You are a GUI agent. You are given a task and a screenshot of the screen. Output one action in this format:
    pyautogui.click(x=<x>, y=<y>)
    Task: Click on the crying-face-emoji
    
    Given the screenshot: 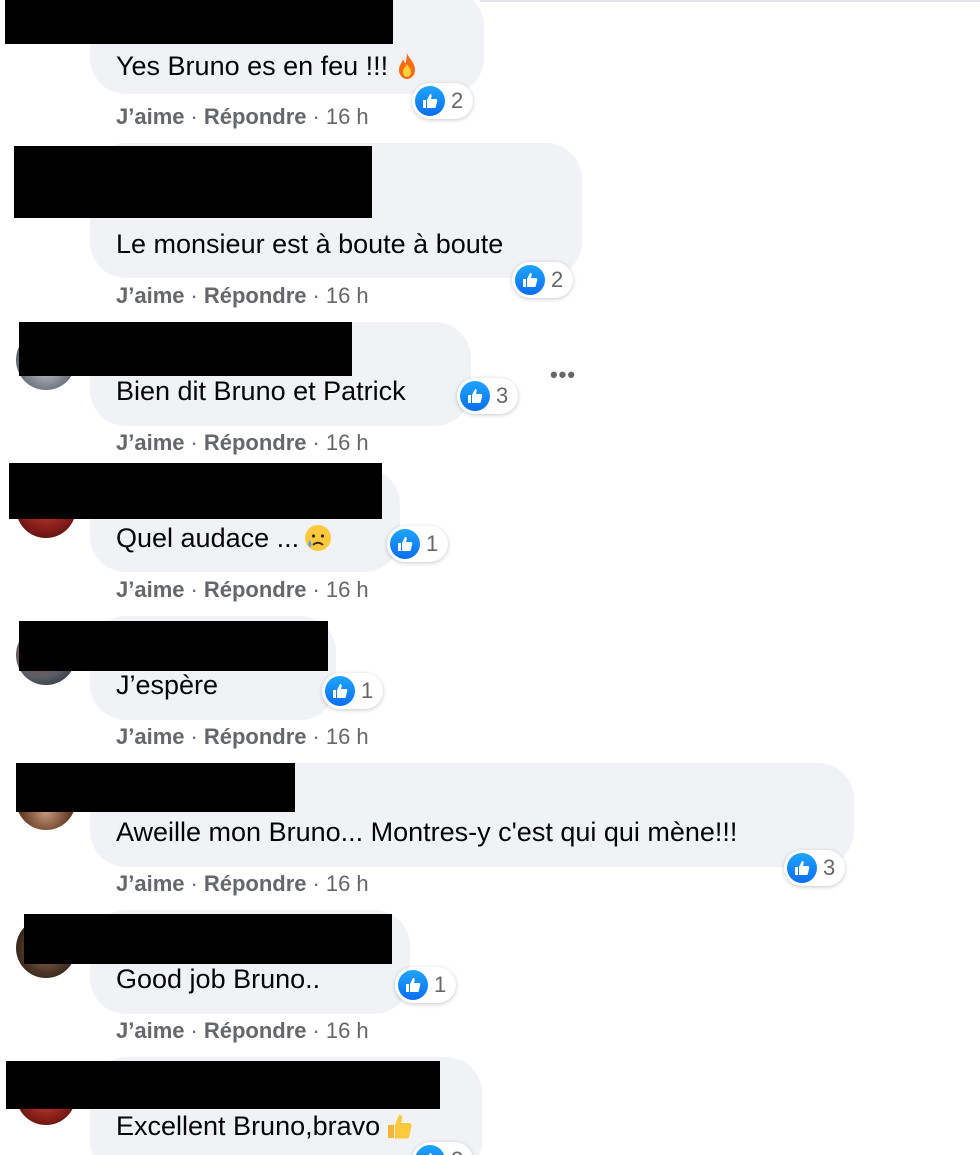 What is the action you would take?
    pyautogui.click(x=318, y=538)
    